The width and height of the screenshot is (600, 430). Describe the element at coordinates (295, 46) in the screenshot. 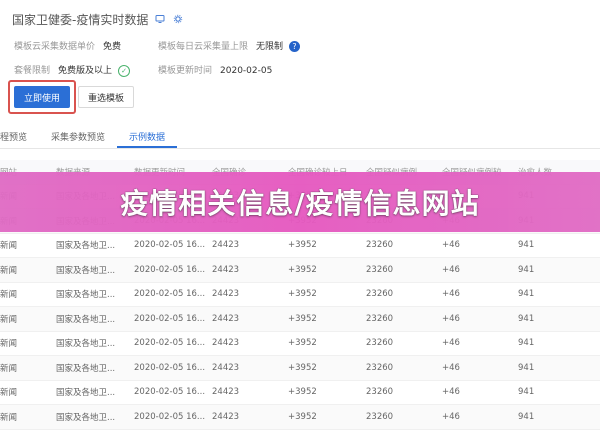

I see `info-icon: ?` at that location.